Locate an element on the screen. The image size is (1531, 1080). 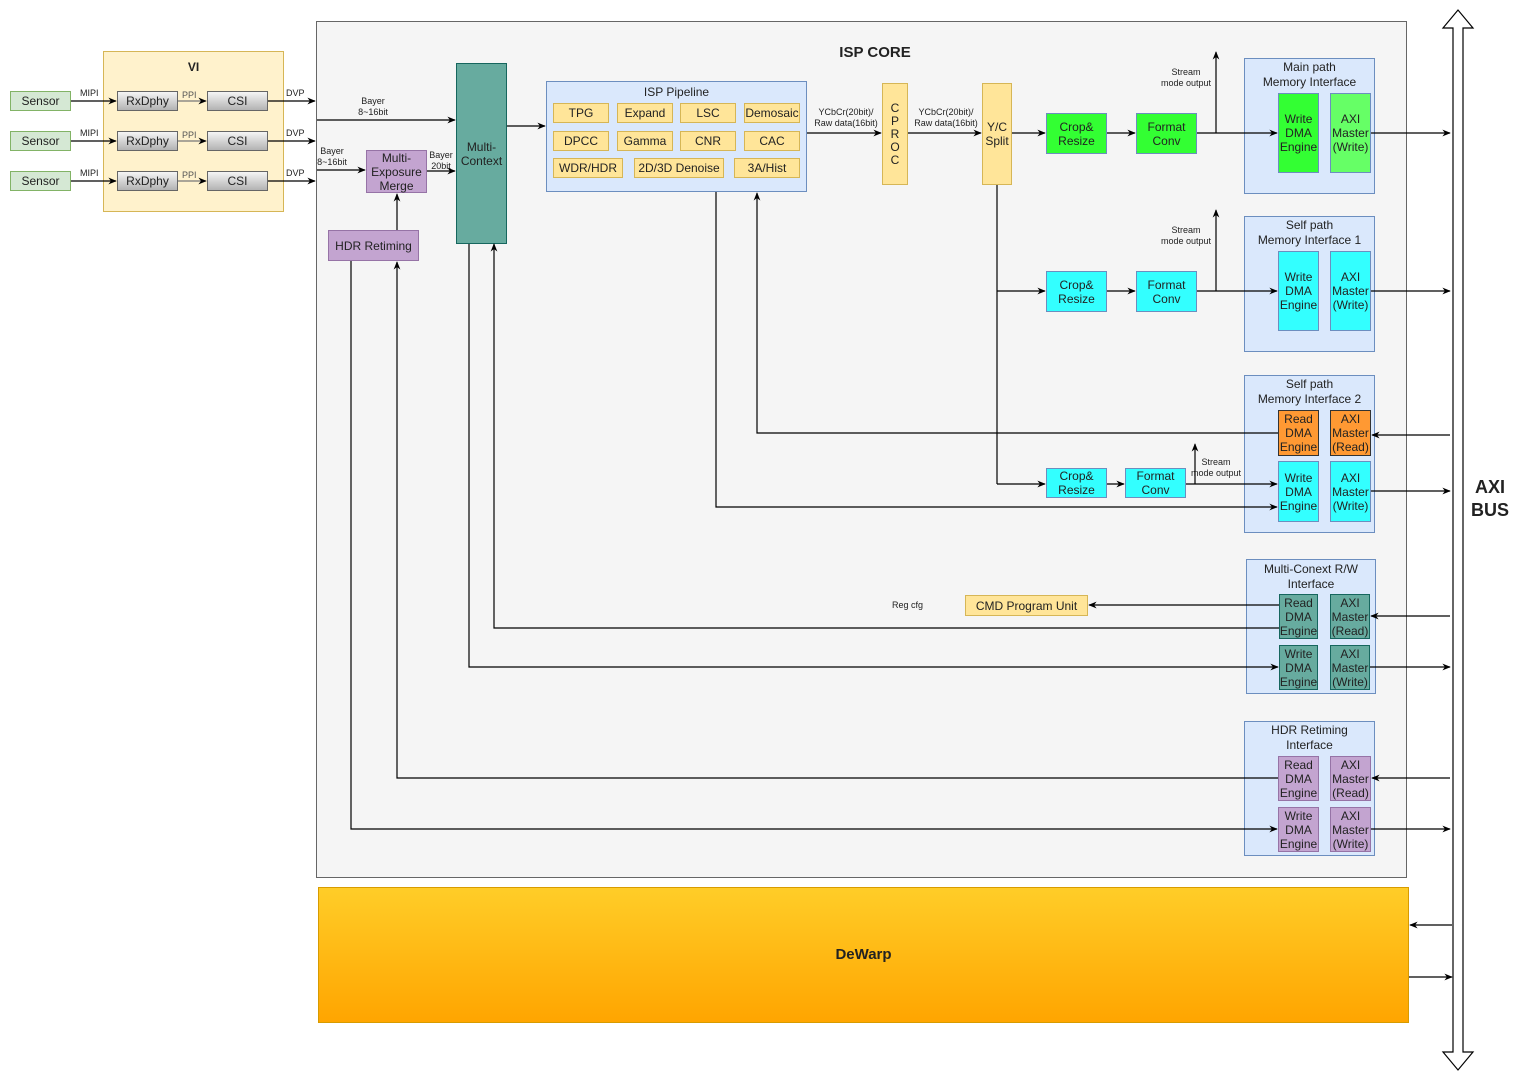
wire-readdma-to-pipeline is located at coordinates (1015, 313).